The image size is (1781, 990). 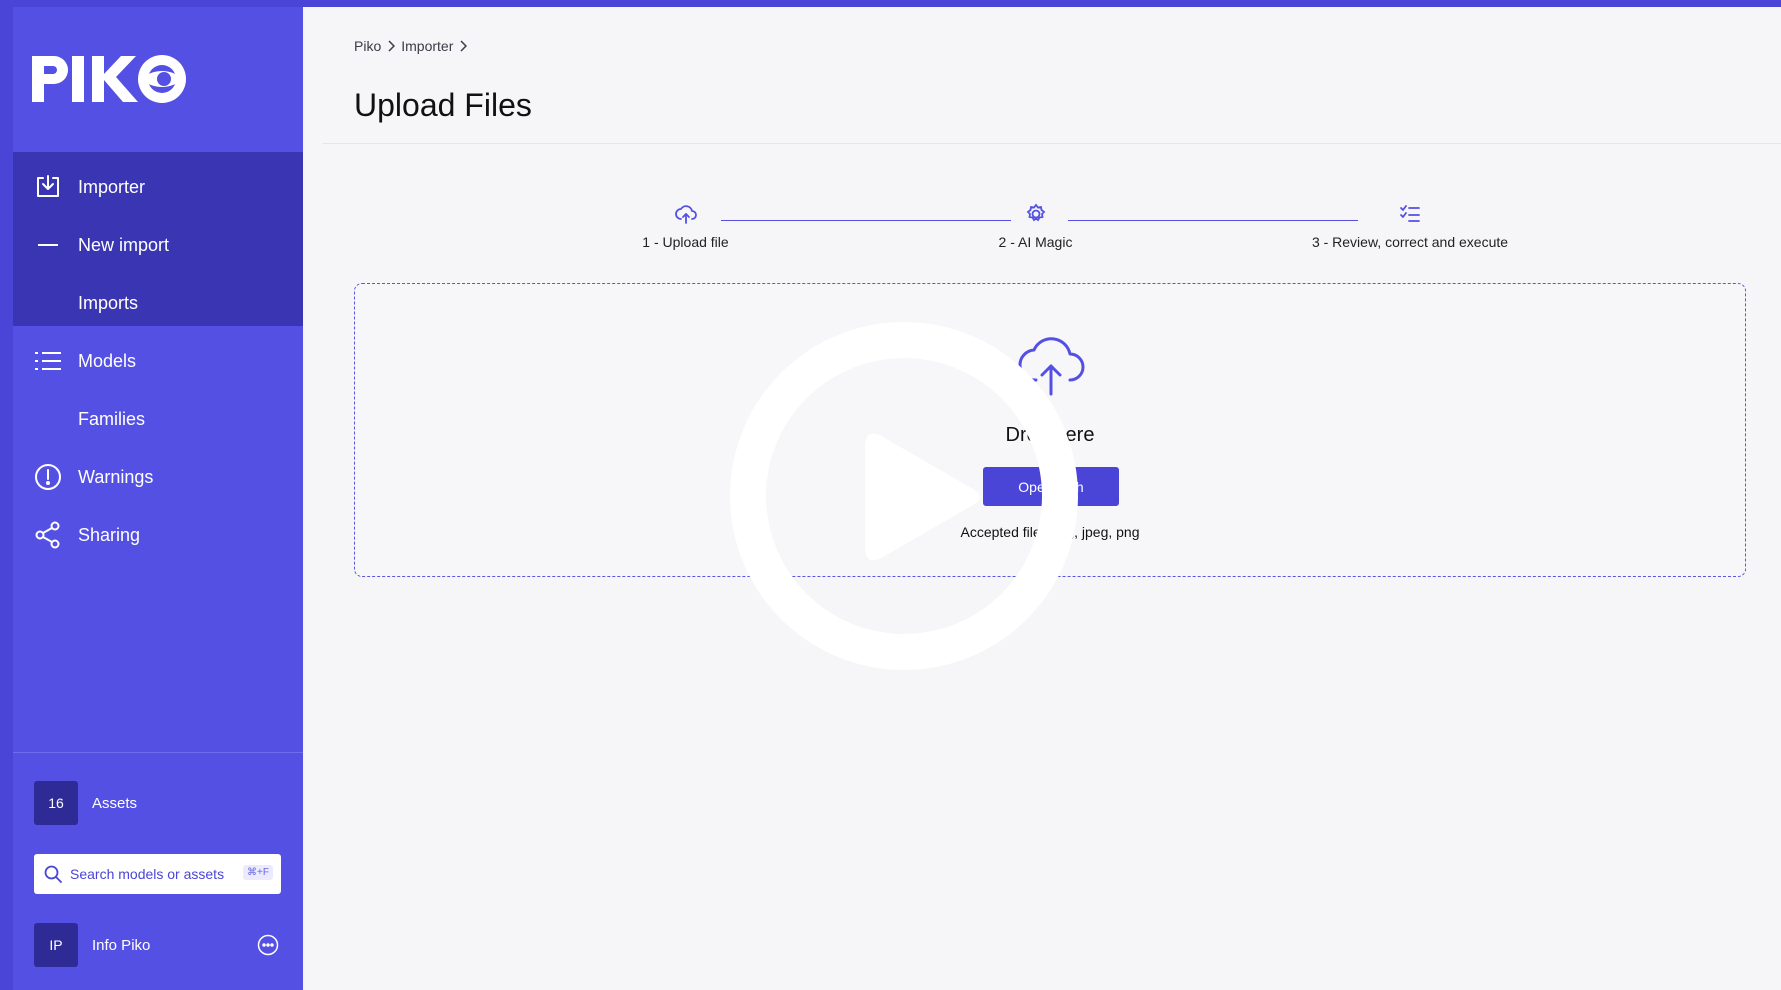 What do you see at coordinates (159, 945) in the screenshot?
I see `user-profile: IP Info Piko` at bounding box center [159, 945].